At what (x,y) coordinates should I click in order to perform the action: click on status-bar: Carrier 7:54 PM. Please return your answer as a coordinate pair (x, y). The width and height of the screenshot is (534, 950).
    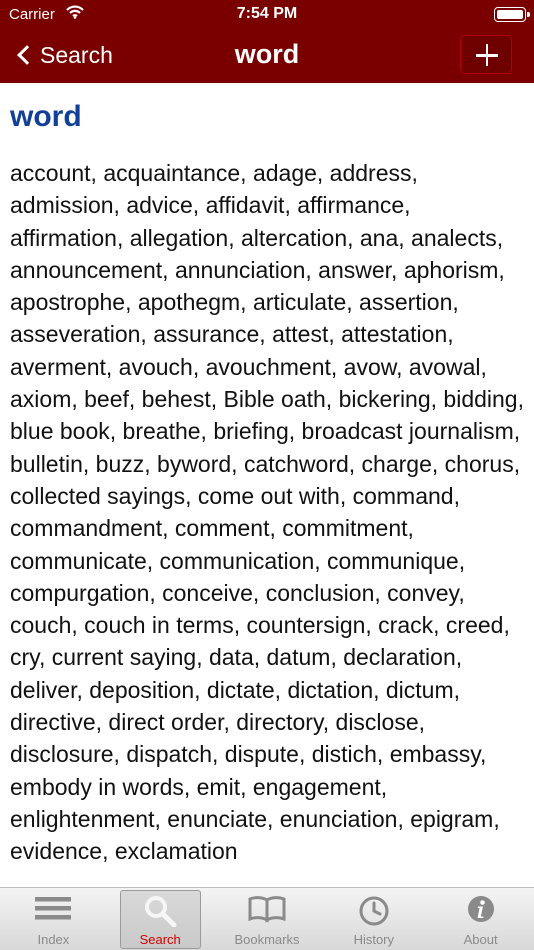
    Looking at the image, I should click on (267, 14).